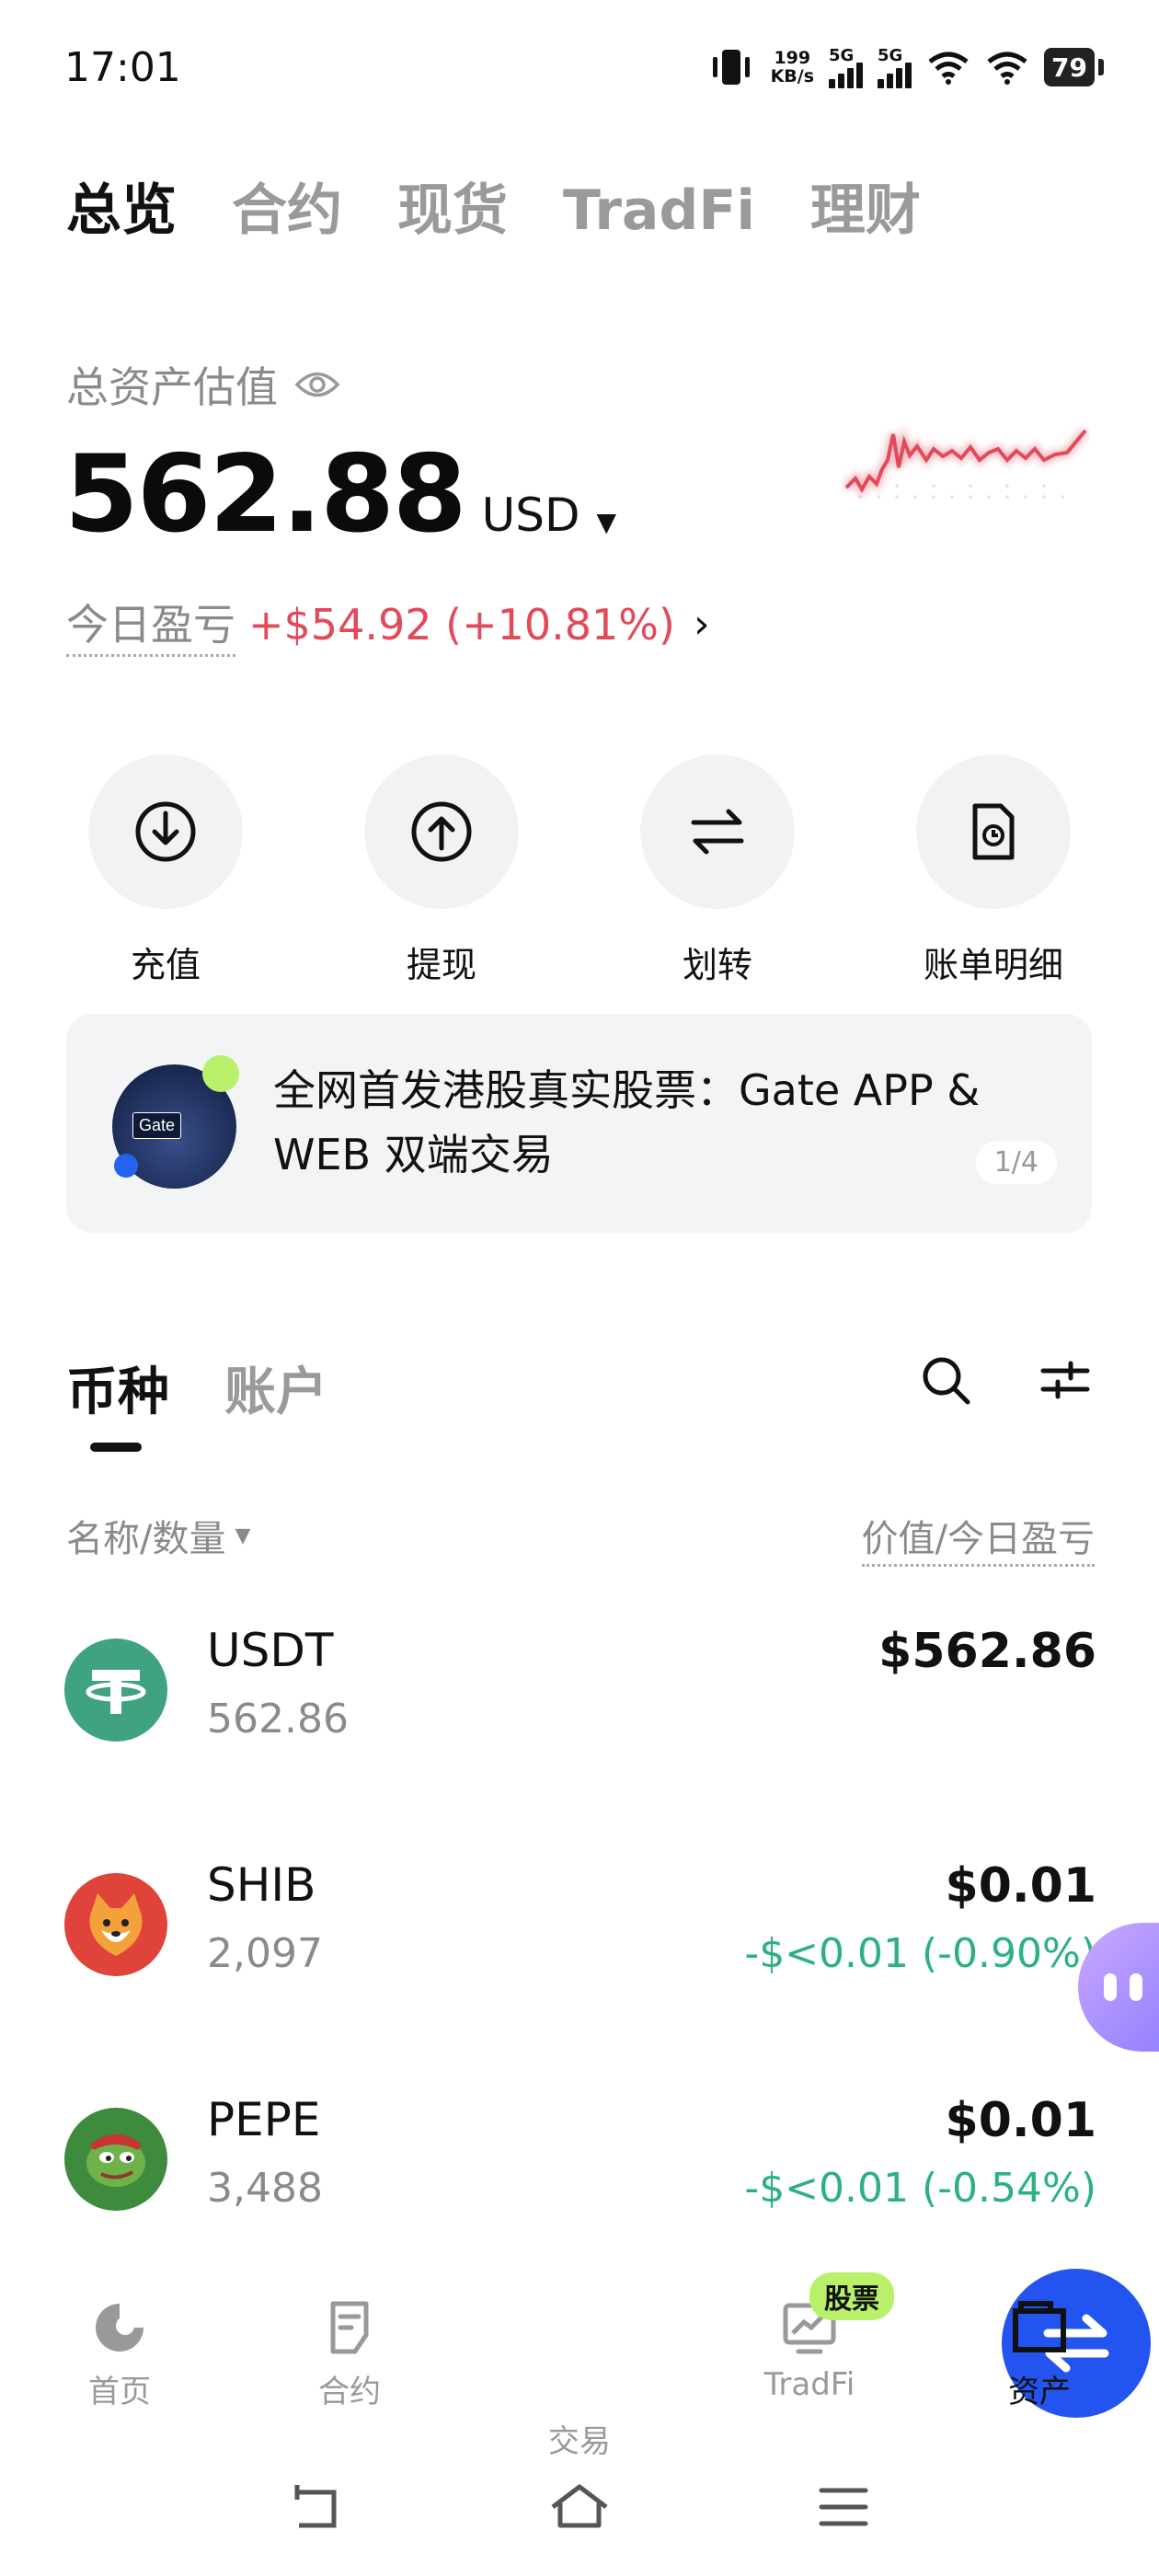 Image resolution: width=1159 pixels, height=2576 pixels. What do you see at coordinates (115, 1924) in the screenshot?
I see `shib-logo-icon` at bounding box center [115, 1924].